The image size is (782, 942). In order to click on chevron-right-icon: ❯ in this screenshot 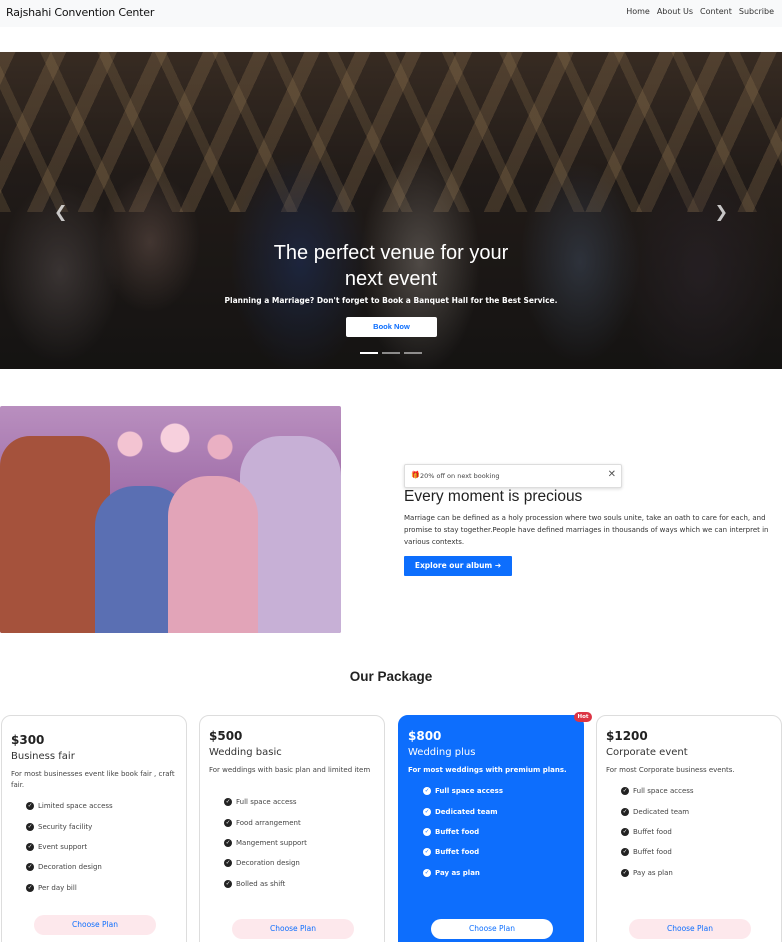, I will do `click(721, 211)`.